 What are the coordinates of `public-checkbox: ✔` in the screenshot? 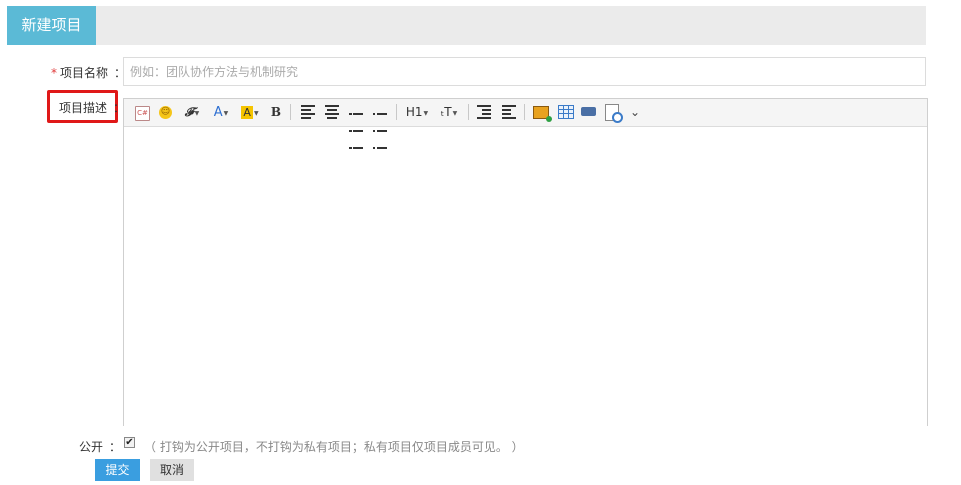 It's located at (129, 442).